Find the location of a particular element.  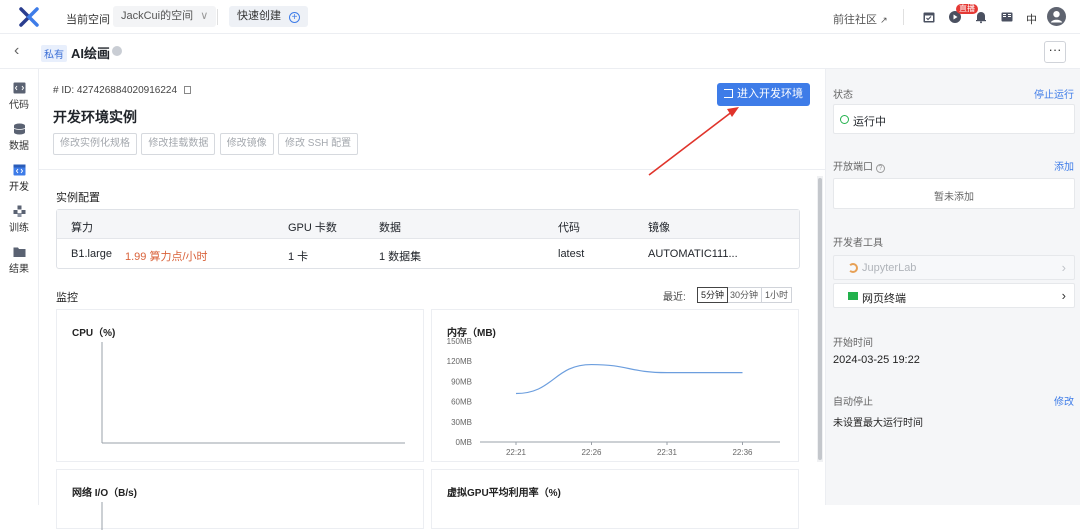

nav-label: 数据 is located at coordinates (19, 146).